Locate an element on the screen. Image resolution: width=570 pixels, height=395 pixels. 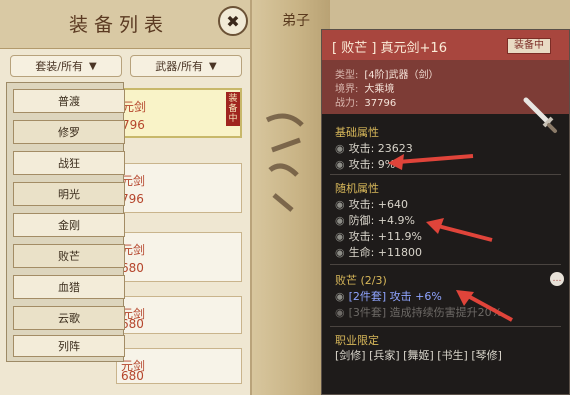
base-stats-title: 基础属性 is located at coordinates (357, 132).